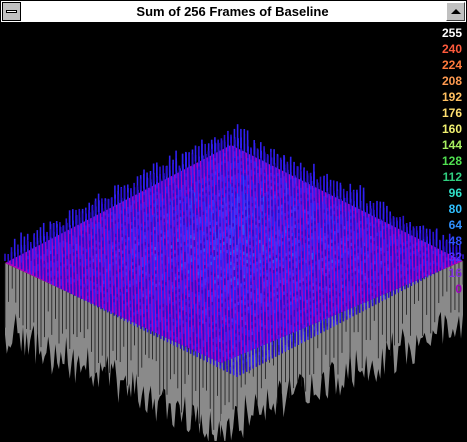 The image size is (467, 442). Describe the element at coordinates (451, 161) in the screenshot. I see `legend-value: 128` at that location.